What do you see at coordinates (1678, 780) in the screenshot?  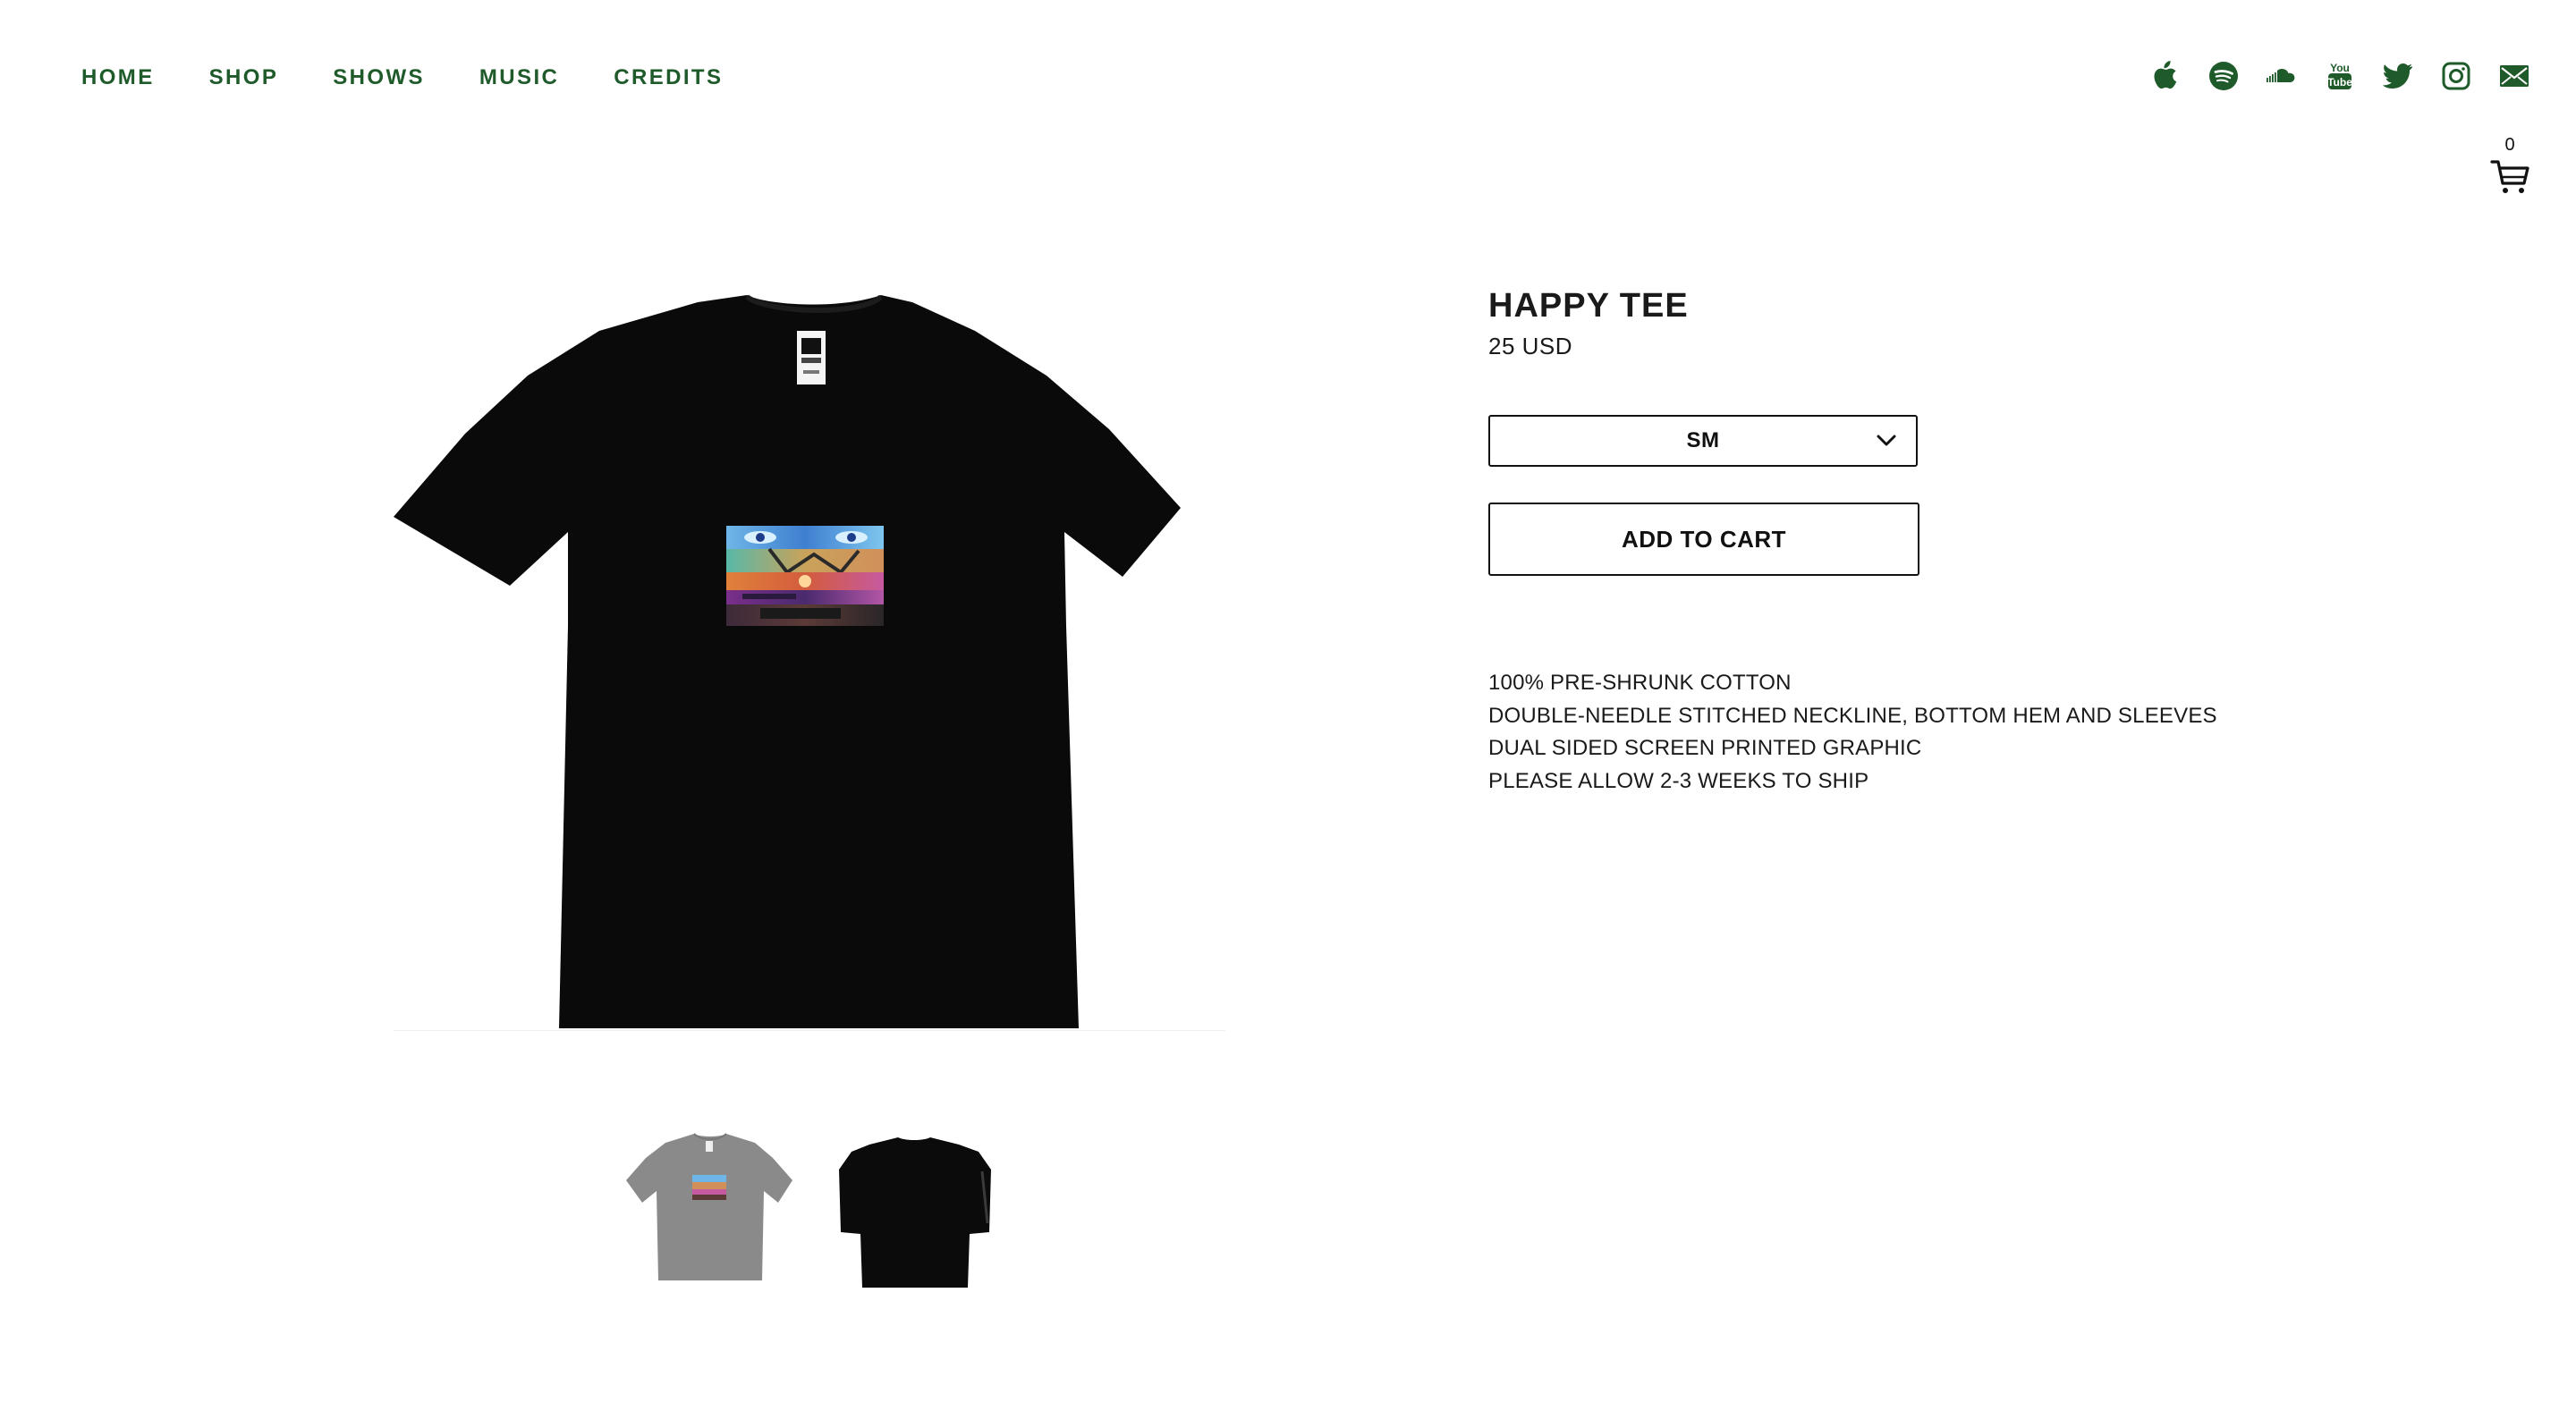 I see `detail-line: PLEASE ALLOW 2-3 WEEKS TO SHIP` at bounding box center [1678, 780].